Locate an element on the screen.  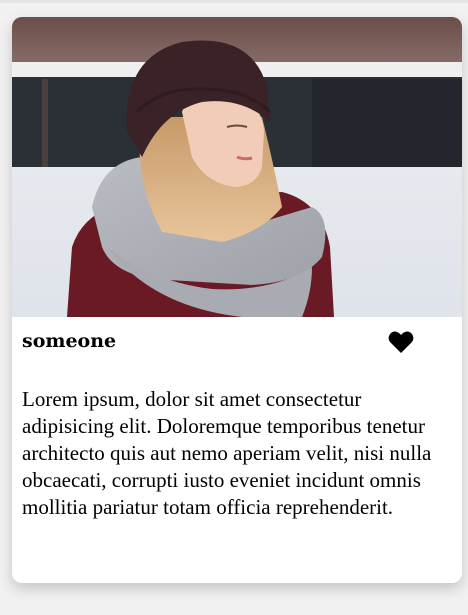
like-button is located at coordinates (401, 342).